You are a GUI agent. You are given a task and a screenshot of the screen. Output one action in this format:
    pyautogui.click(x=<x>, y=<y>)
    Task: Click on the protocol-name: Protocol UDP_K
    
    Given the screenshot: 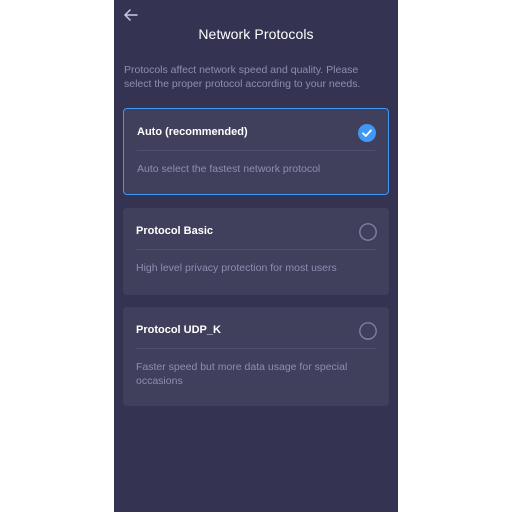 What is the action you would take?
    pyautogui.click(x=178, y=330)
    